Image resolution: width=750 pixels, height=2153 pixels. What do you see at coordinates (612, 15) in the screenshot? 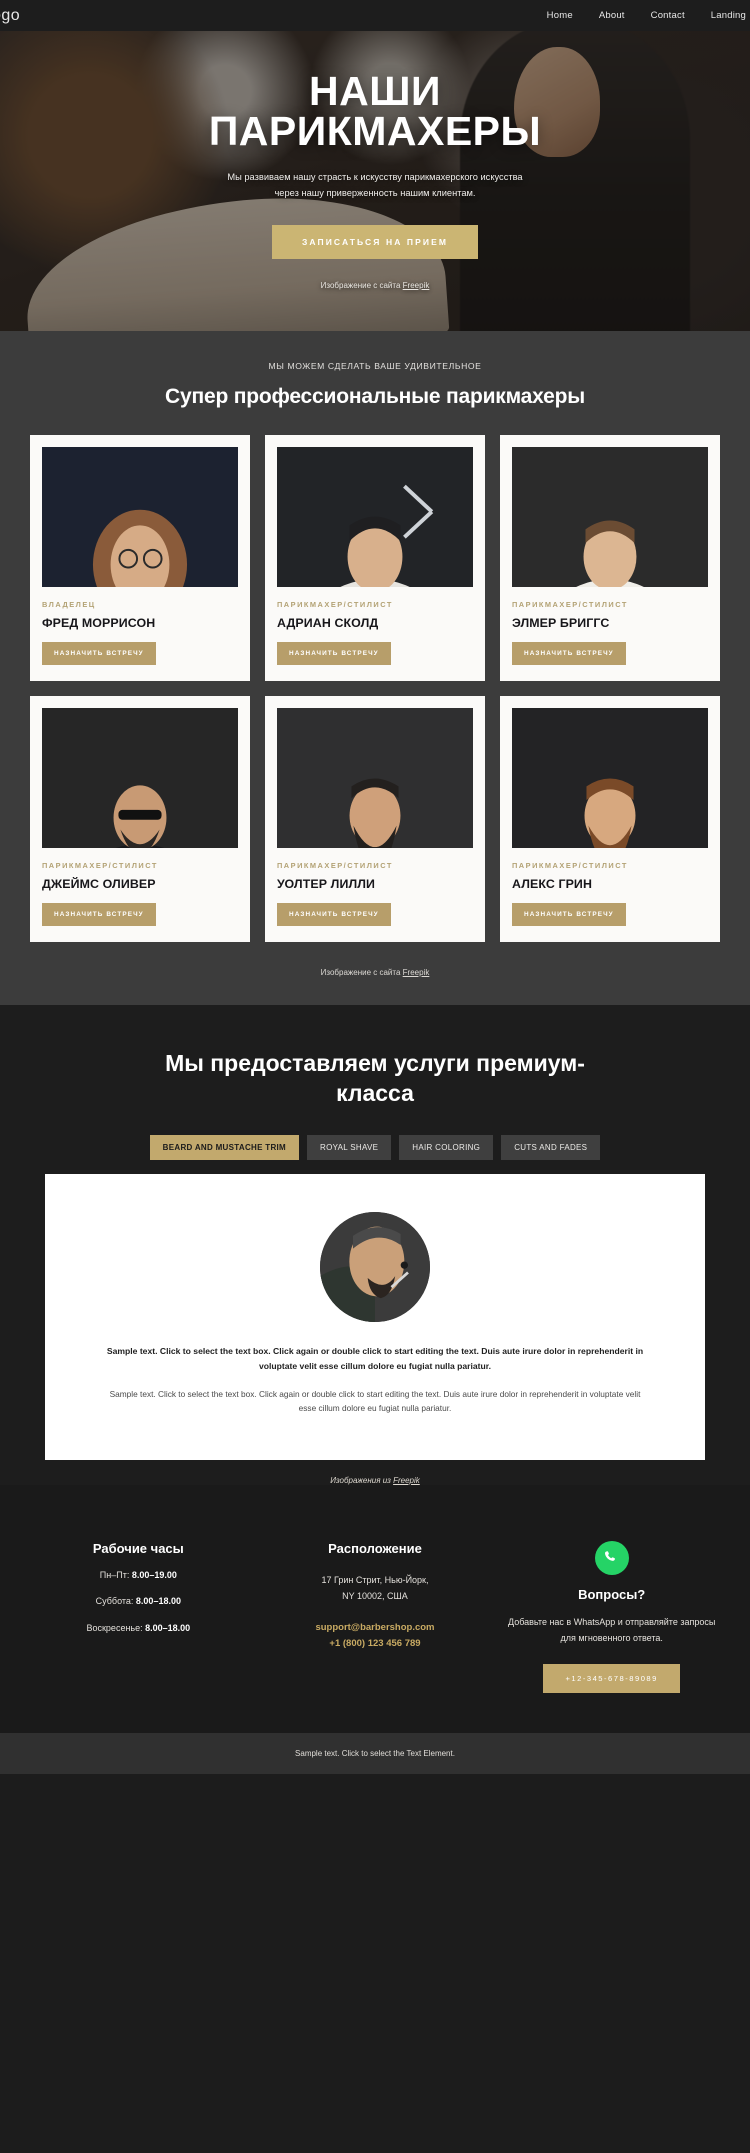
I see `nav-item-about: About` at bounding box center [612, 15].